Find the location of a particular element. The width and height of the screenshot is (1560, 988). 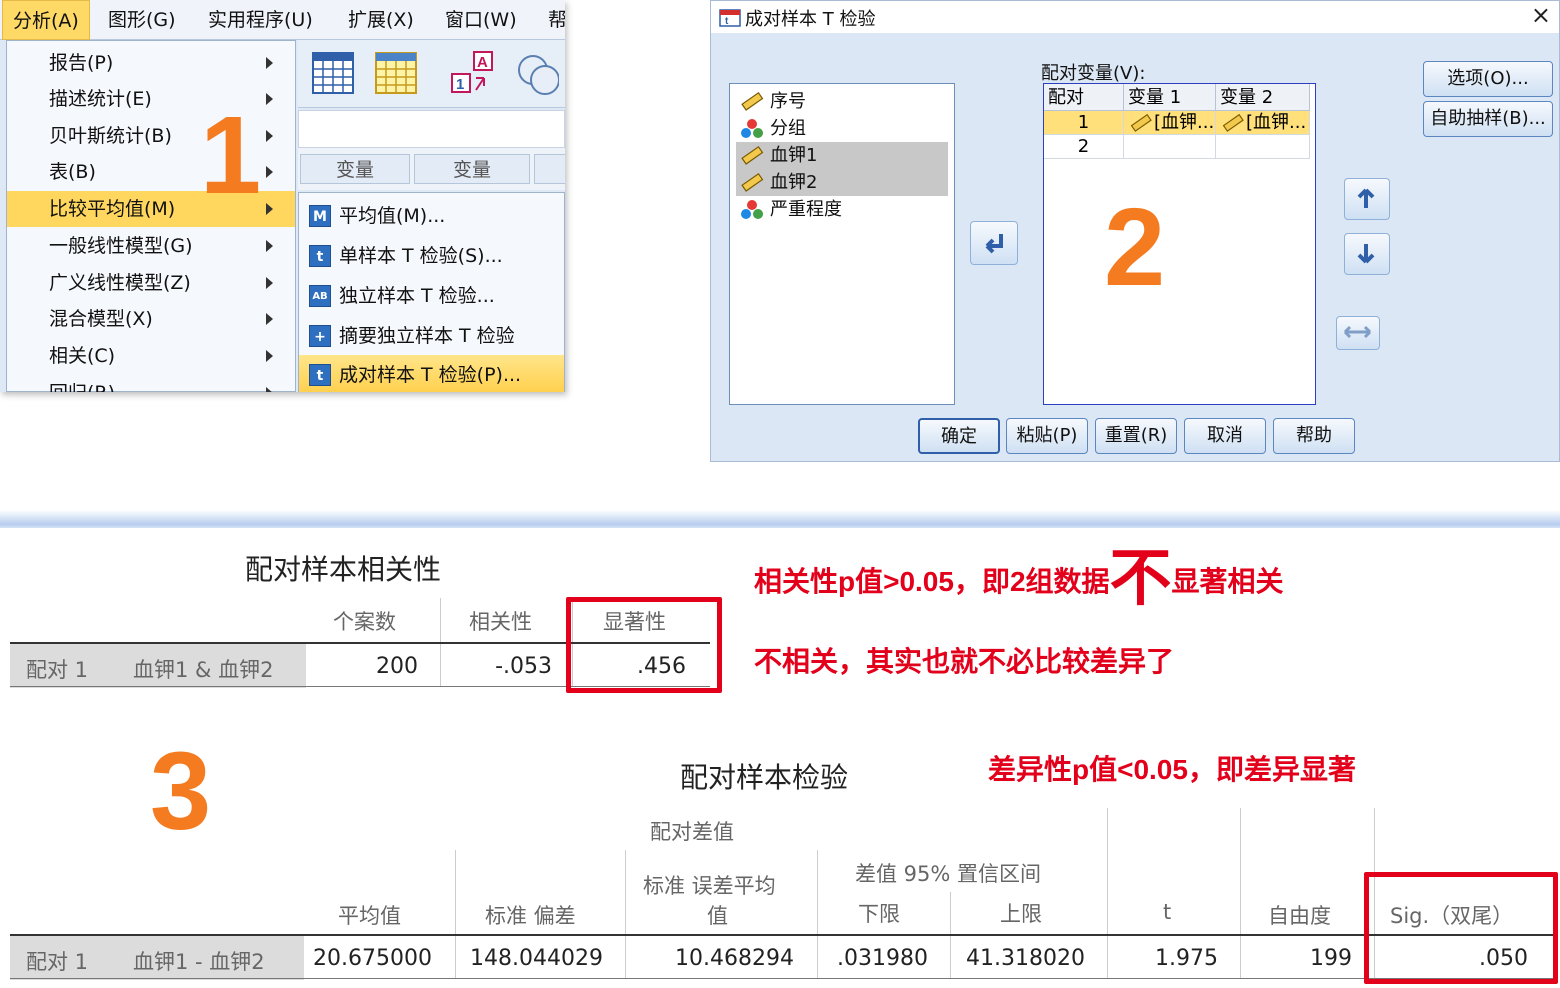

arrow-up-icon is located at coordinates (1366, 198).